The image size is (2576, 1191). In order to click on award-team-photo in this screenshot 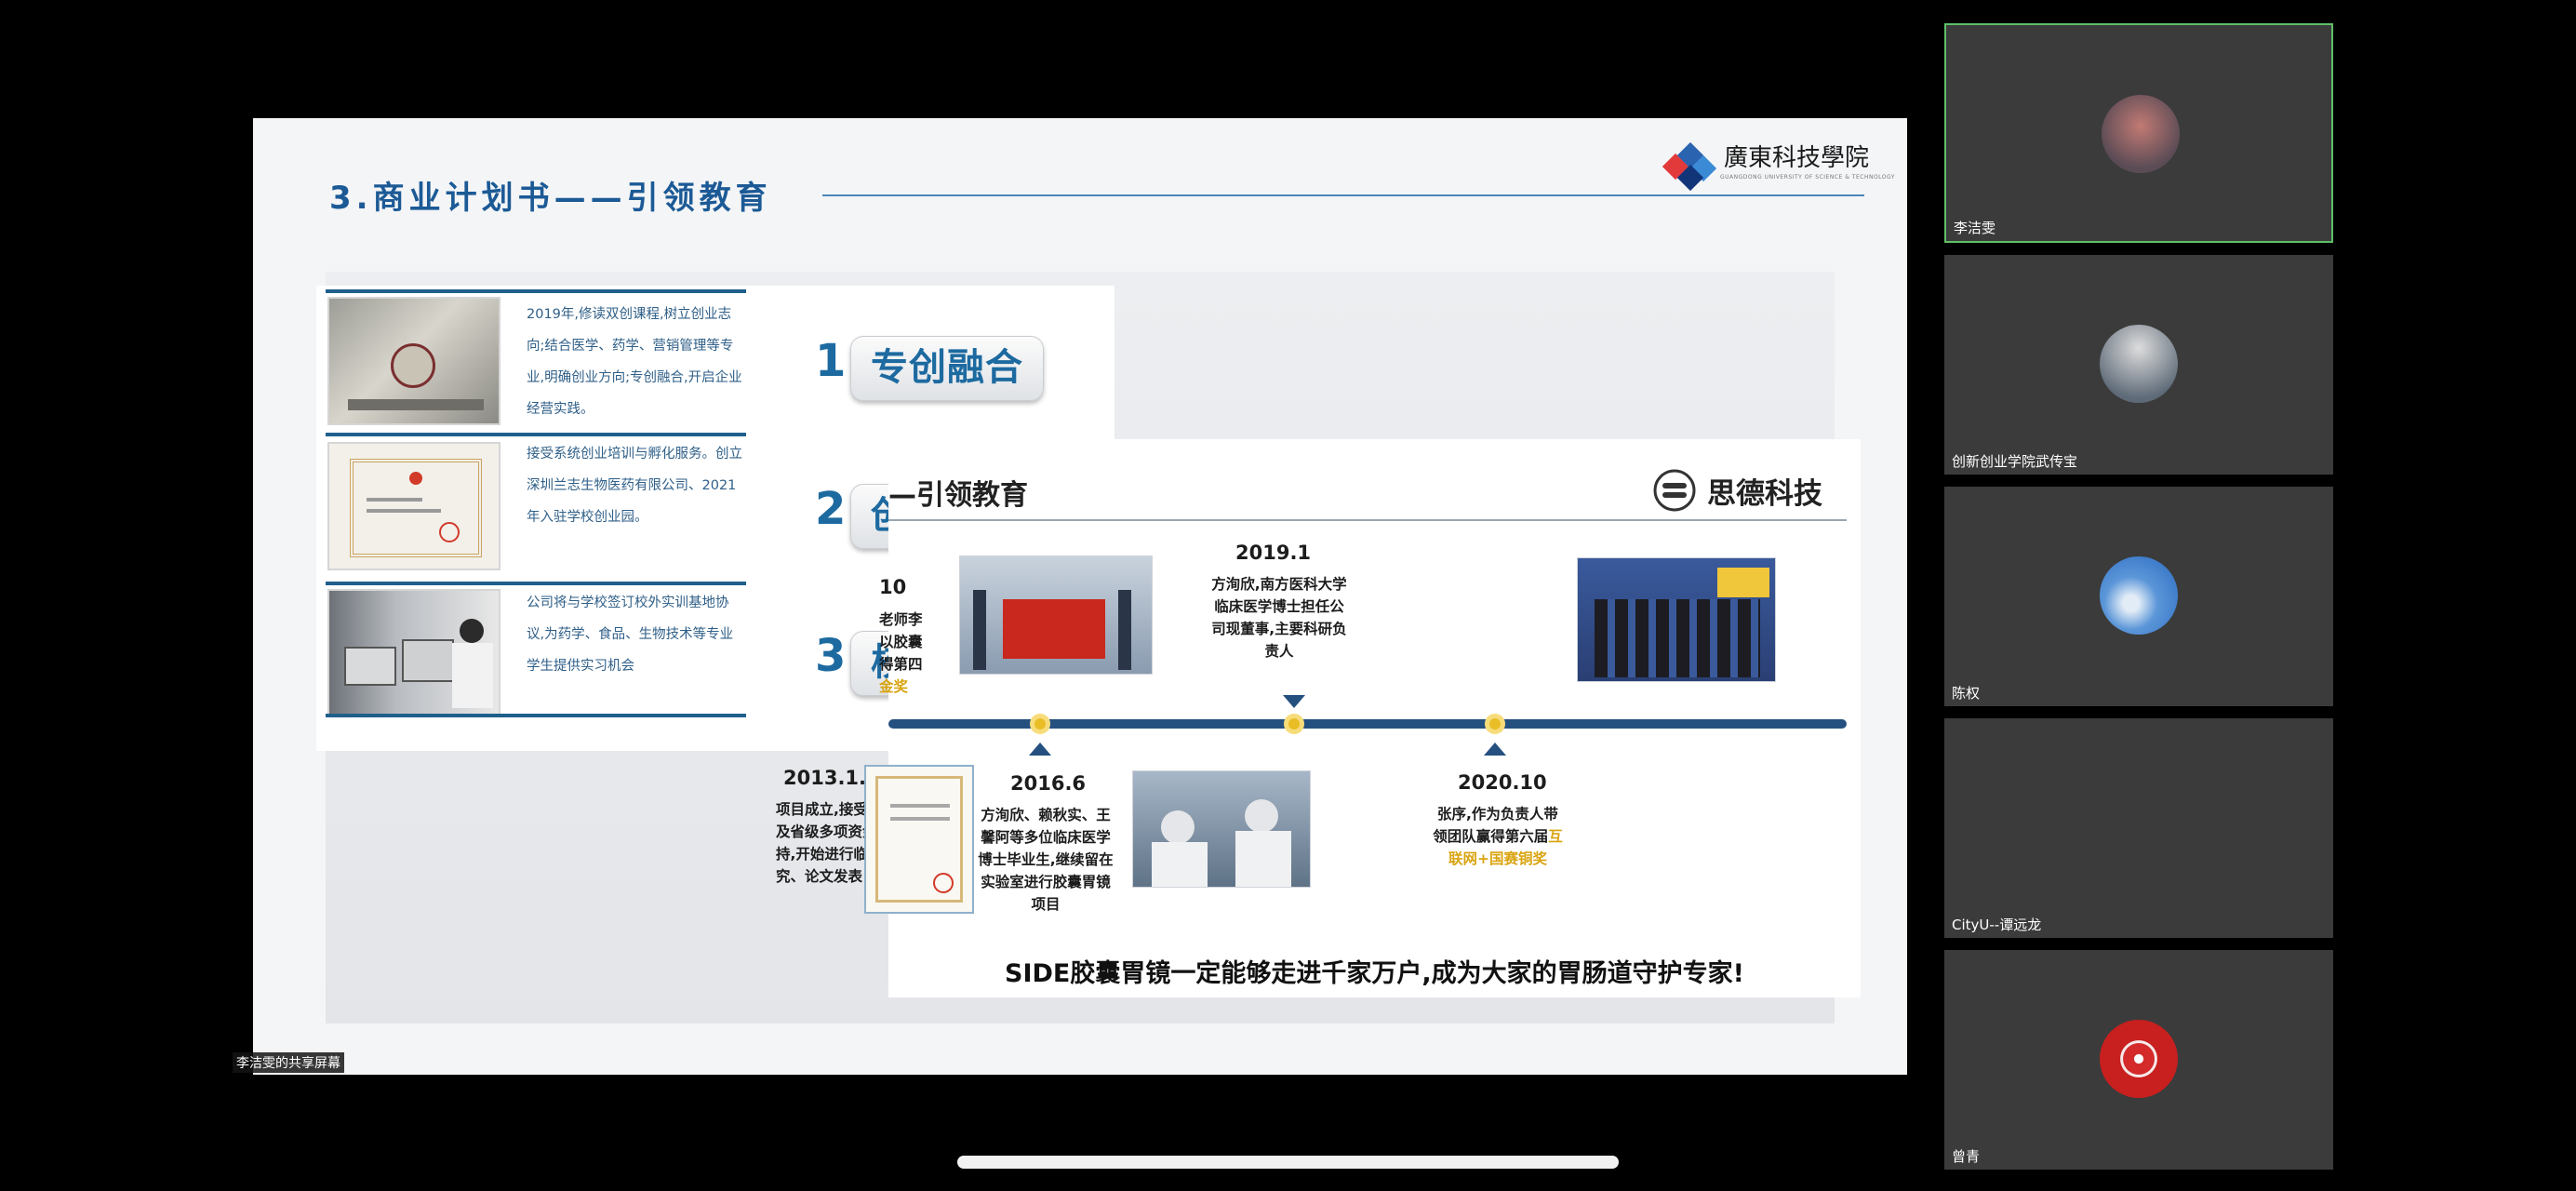, I will do `click(1056, 615)`.